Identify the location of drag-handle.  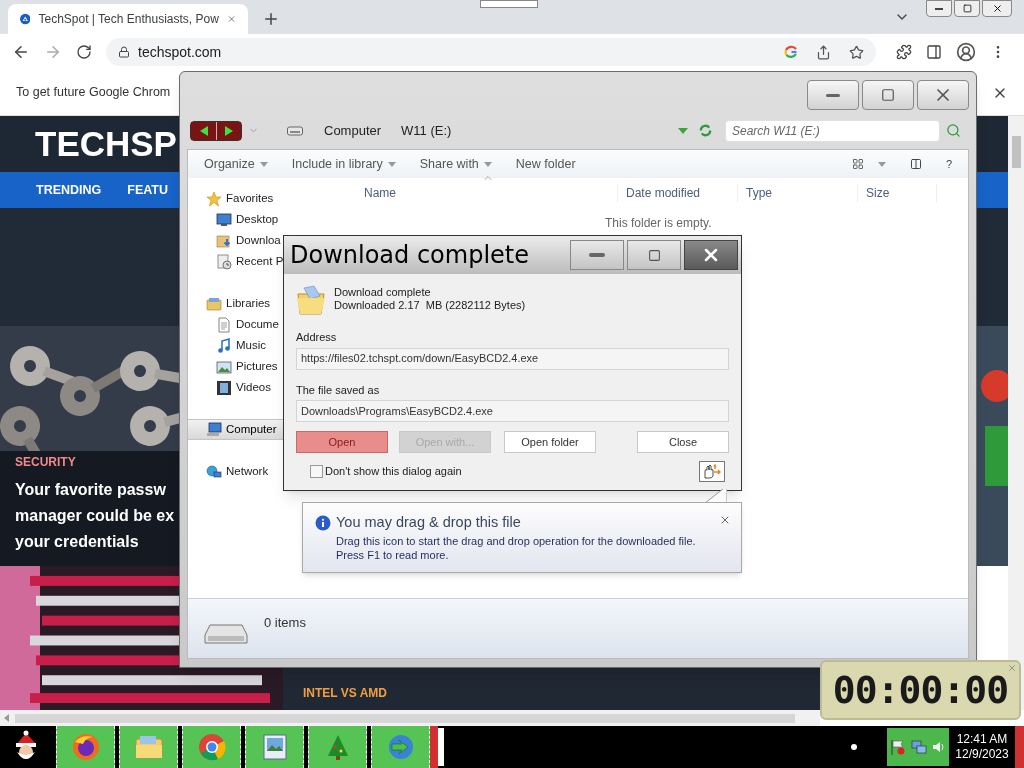
(712, 471).